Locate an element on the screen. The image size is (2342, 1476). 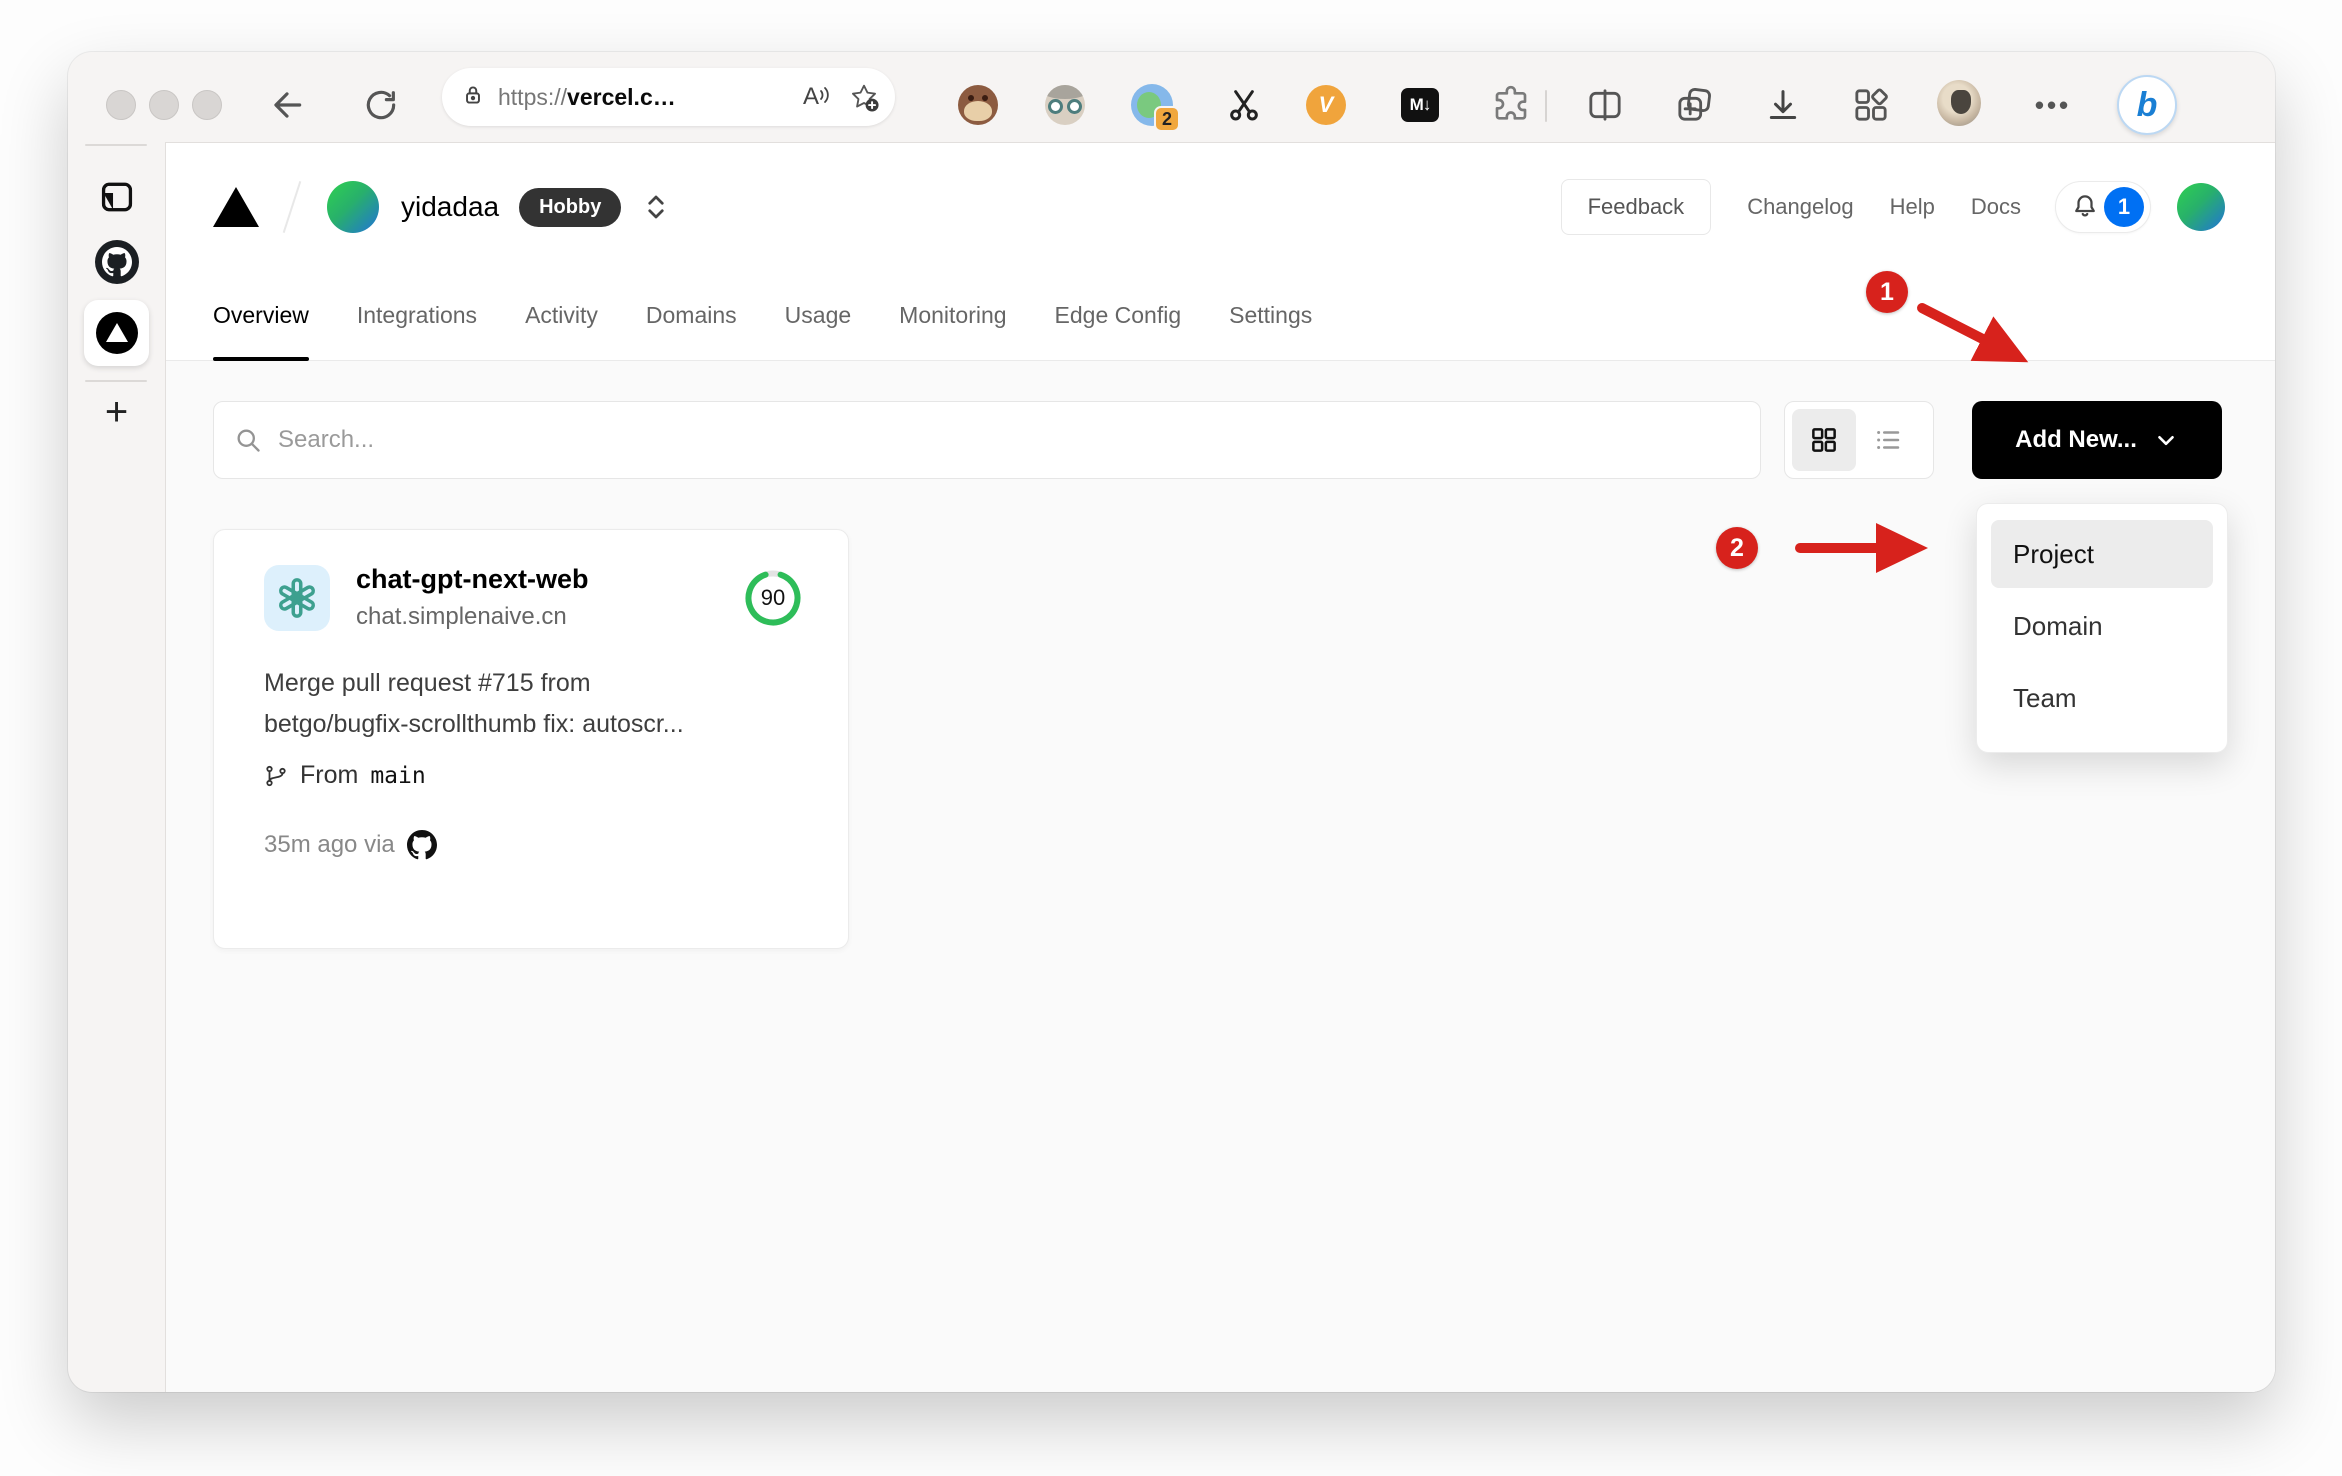
openai-logo-icon is located at coordinates (297, 597).